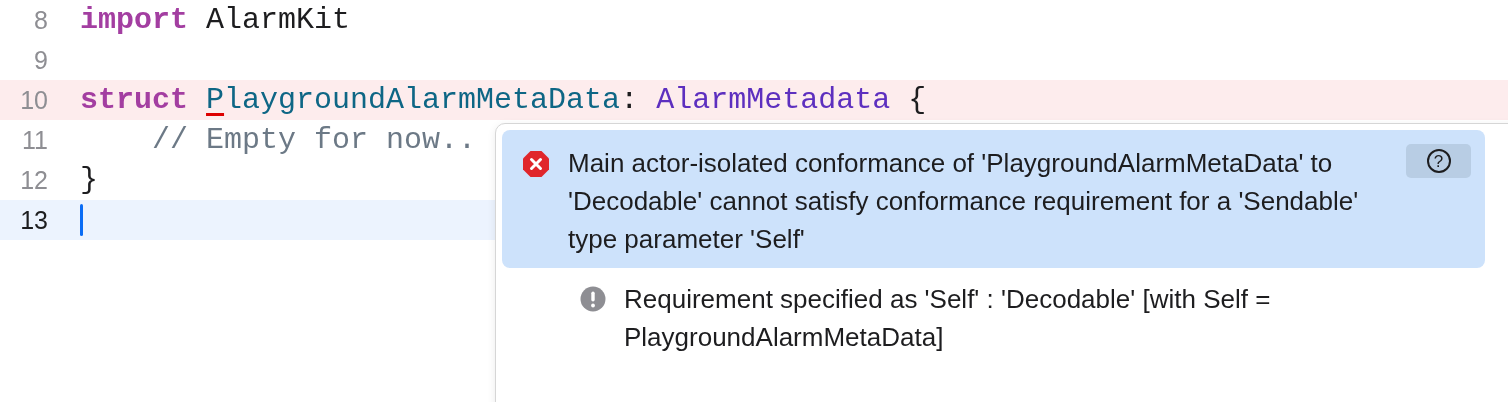 The image size is (1508, 402). Describe the element at coordinates (948, 318) in the screenshot. I see `issue-message: Requirement specified as 'Self' : 'Decodable' [with Self = PlaygroundAlarmMetaData]` at that location.